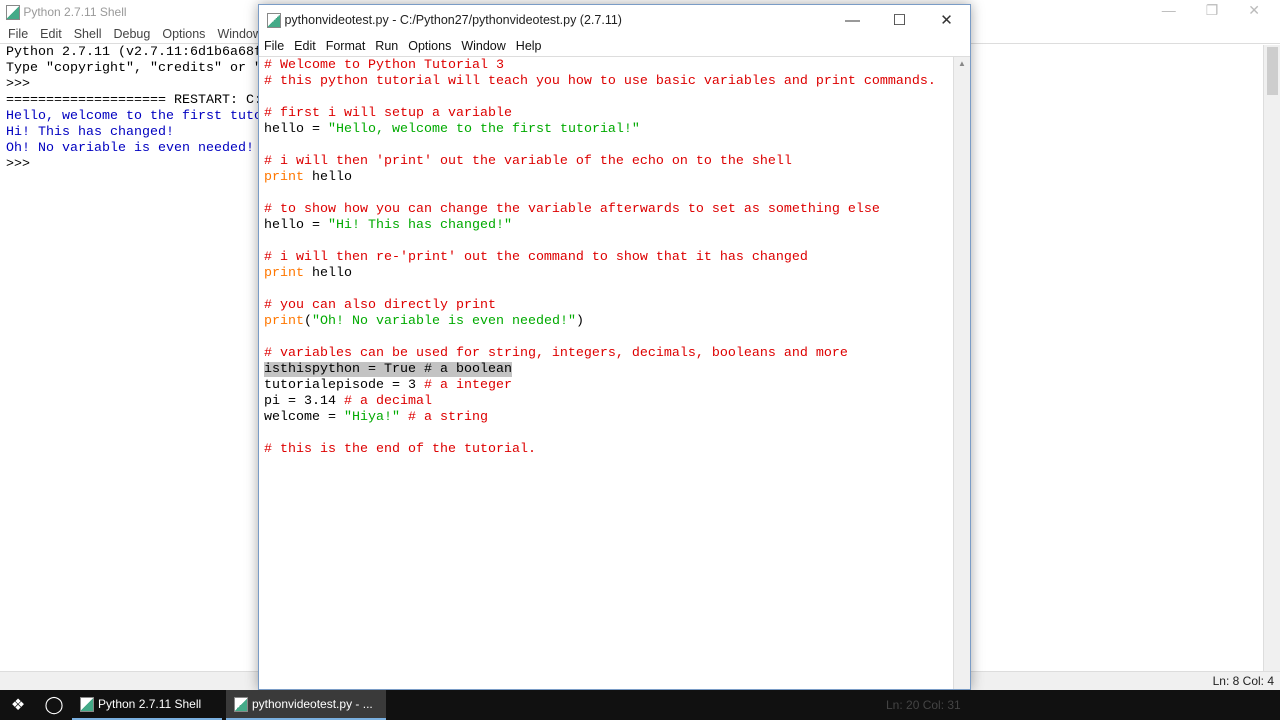  Describe the element at coordinates (75, 12) in the screenshot. I see `shell-title: Python 2.7.11 Shell` at that location.